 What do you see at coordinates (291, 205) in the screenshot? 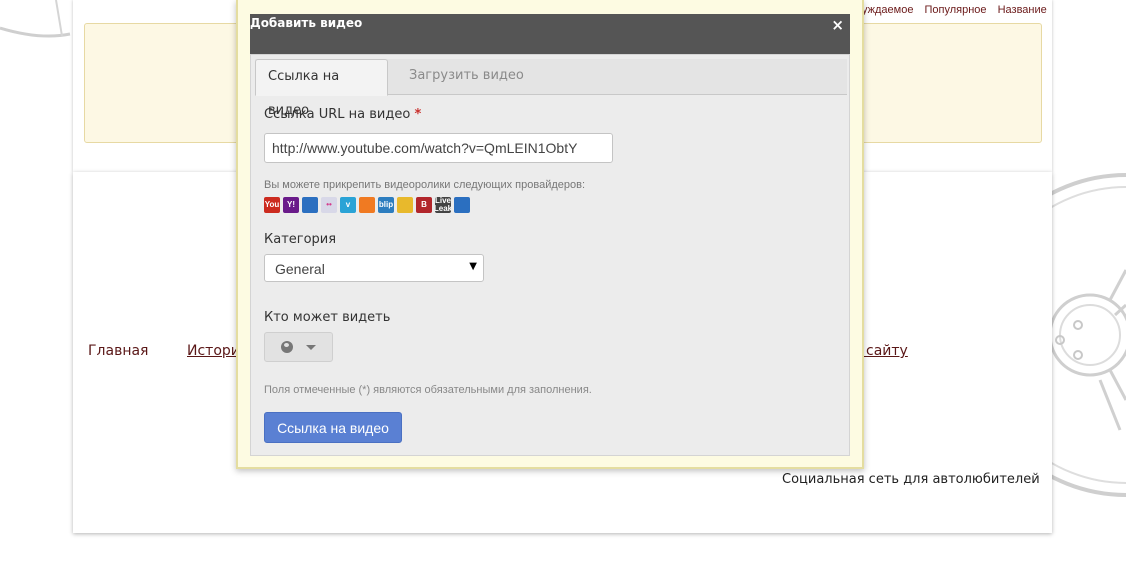
I see `yahoo-icon: Y!` at bounding box center [291, 205].